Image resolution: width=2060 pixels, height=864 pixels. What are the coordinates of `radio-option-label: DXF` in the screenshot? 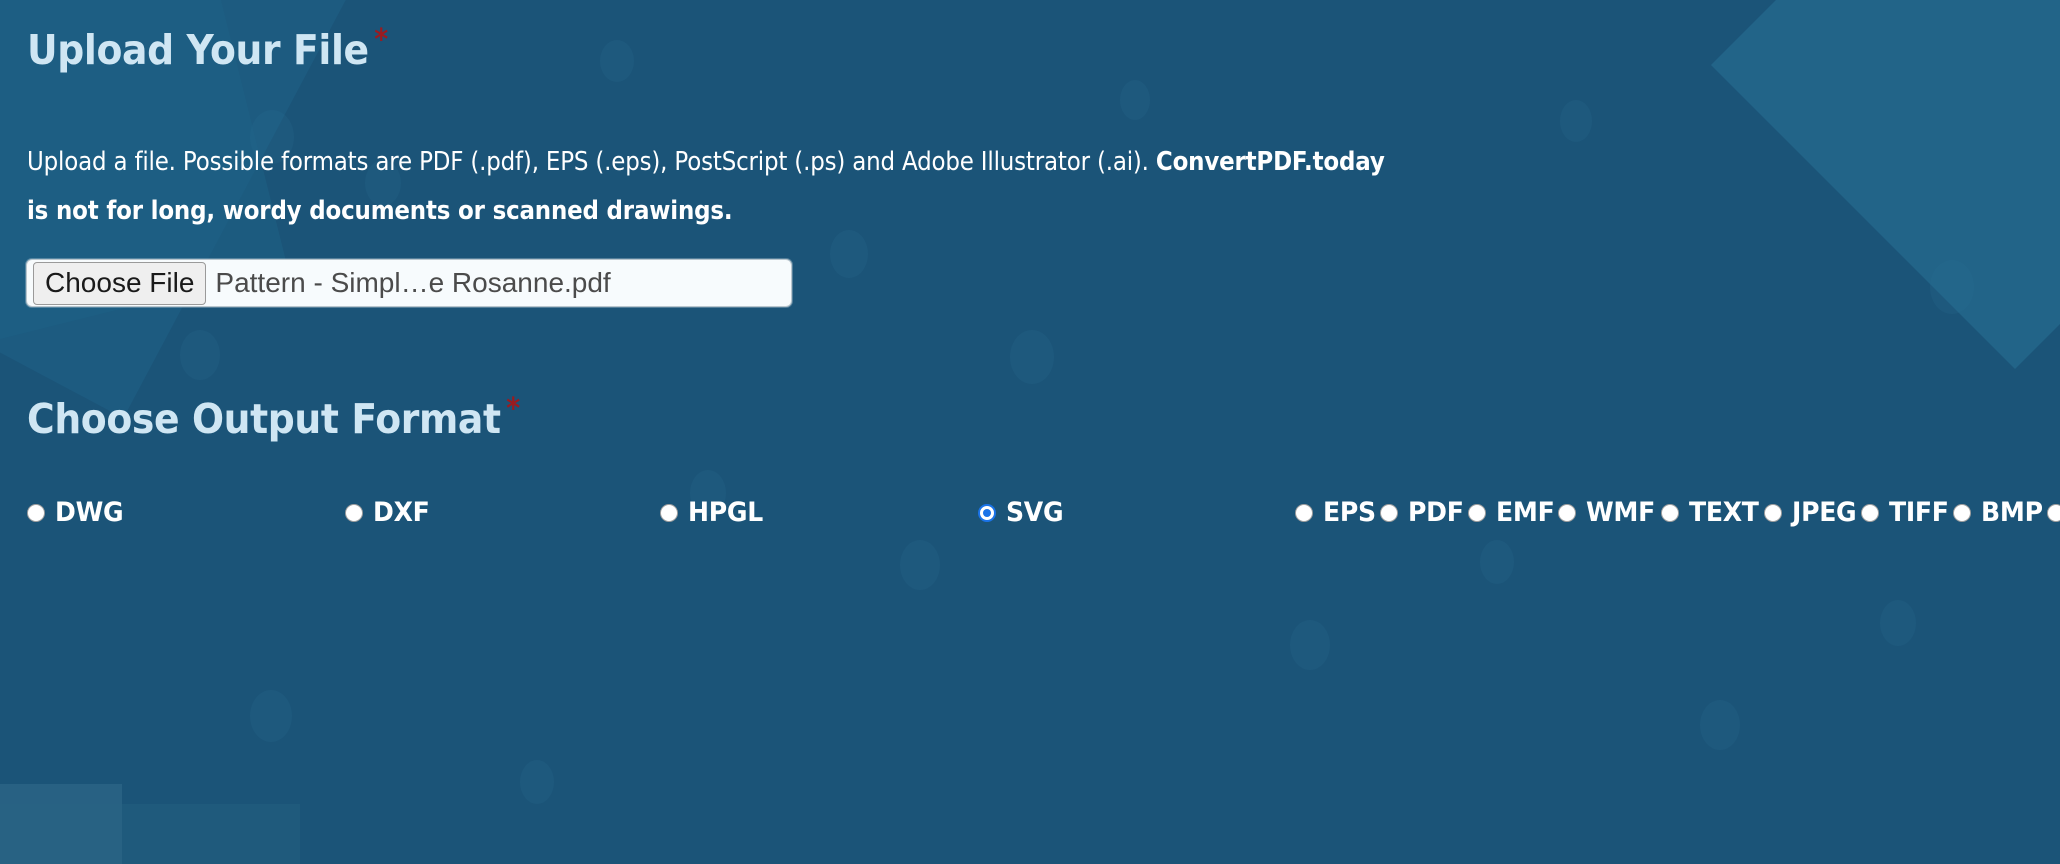 It's located at (401, 512).